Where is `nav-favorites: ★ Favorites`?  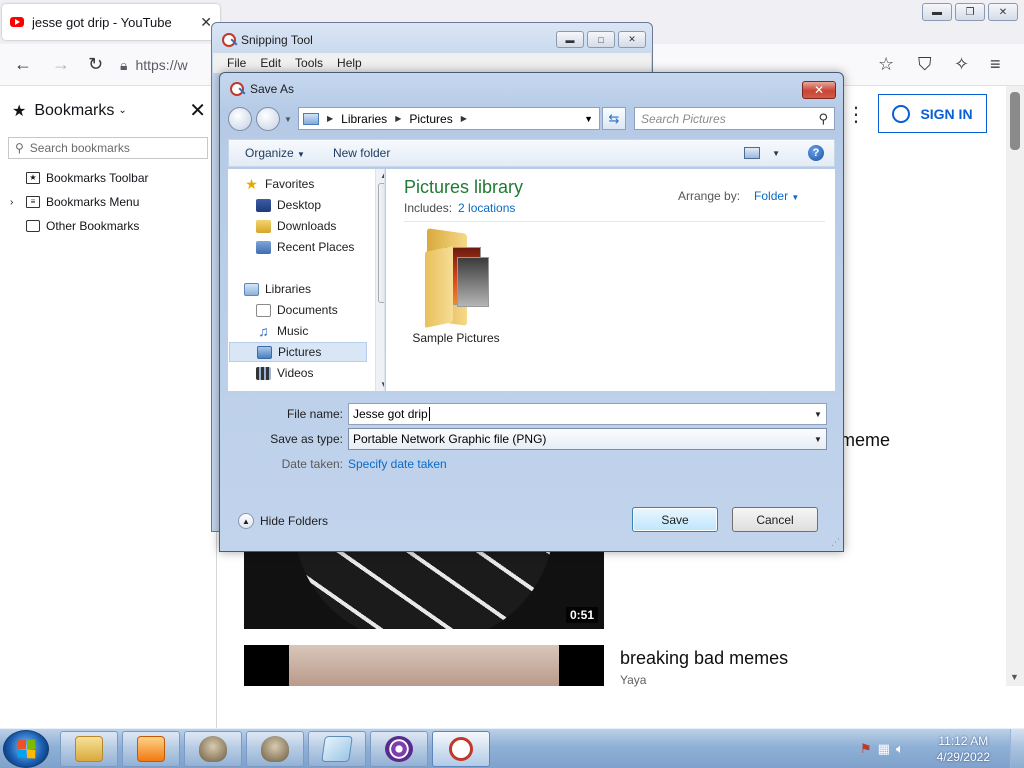 nav-favorites: ★ Favorites is located at coordinates (314, 184).